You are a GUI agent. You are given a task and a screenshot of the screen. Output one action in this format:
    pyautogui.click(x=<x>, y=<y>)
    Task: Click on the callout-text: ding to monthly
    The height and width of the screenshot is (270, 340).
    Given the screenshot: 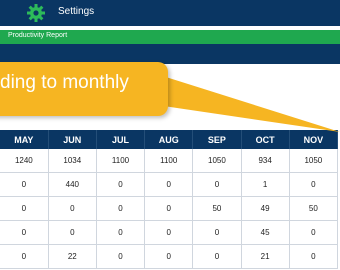 What is the action you would take?
    pyautogui.click(x=64, y=82)
    